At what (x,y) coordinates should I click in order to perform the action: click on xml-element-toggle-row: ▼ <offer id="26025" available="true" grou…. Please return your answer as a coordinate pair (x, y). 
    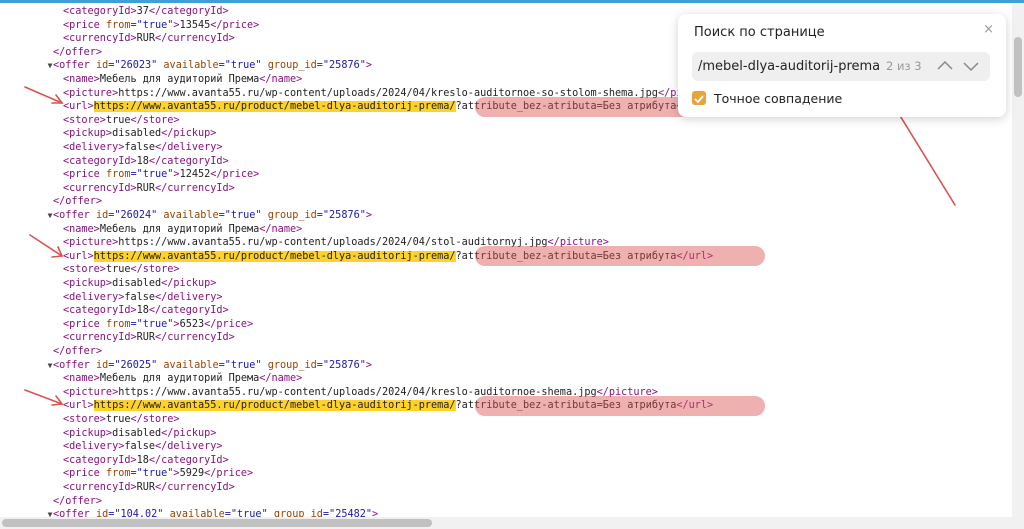
    Looking at the image, I should click on (210, 366).